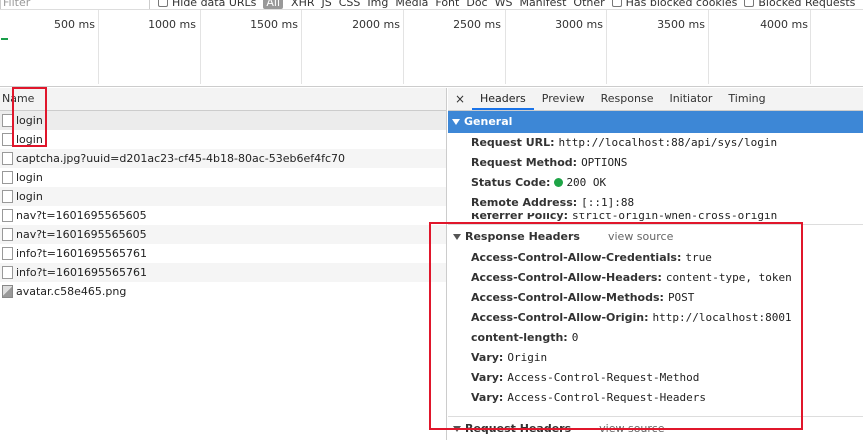 The image size is (863, 440). What do you see at coordinates (74, 24) in the screenshot?
I see `timeline-tick-label: 500 ms` at bounding box center [74, 24].